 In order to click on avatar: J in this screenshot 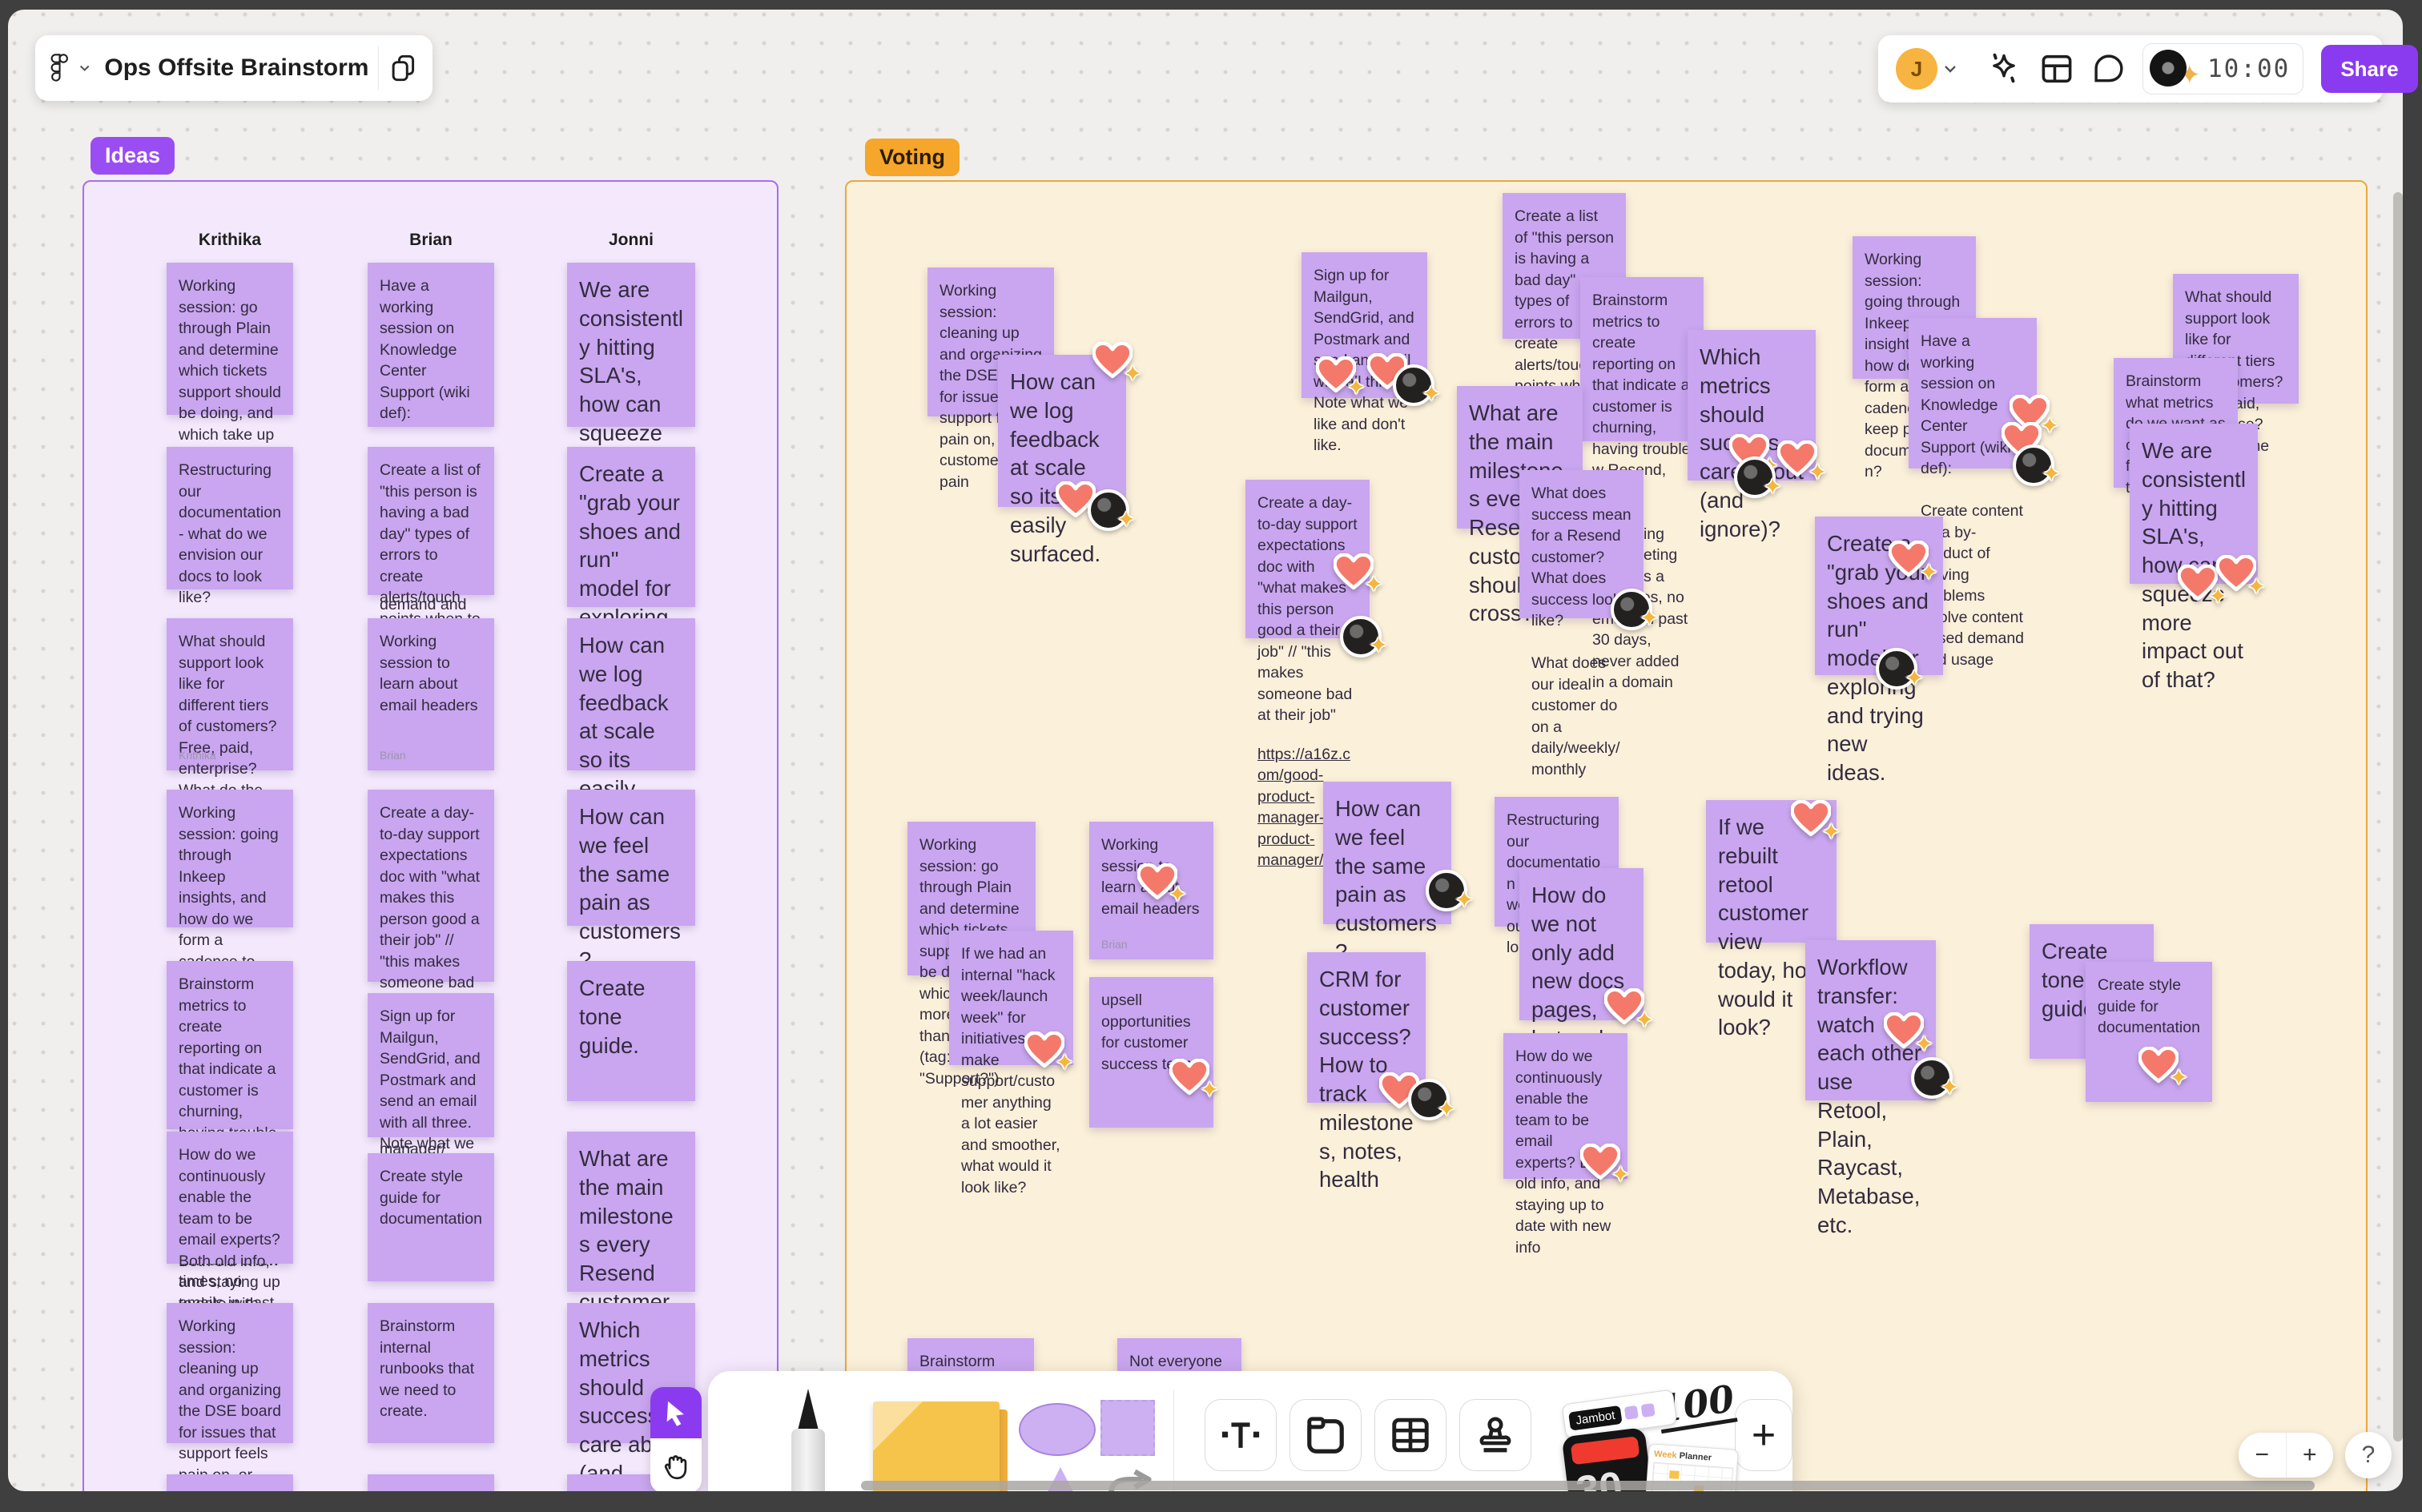, I will do `click(1916, 69)`.